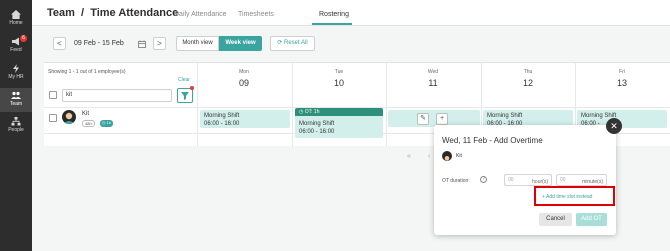  I want to click on shift-block-mon: Morning Shift 06:00 - 16:00, so click(245, 119).